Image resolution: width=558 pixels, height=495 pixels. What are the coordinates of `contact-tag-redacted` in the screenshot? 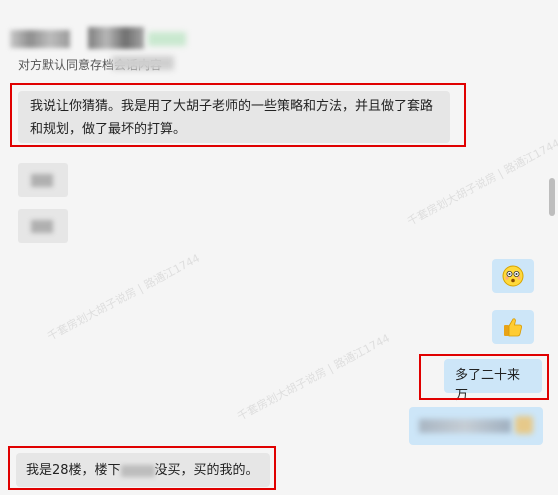 It's located at (167, 39).